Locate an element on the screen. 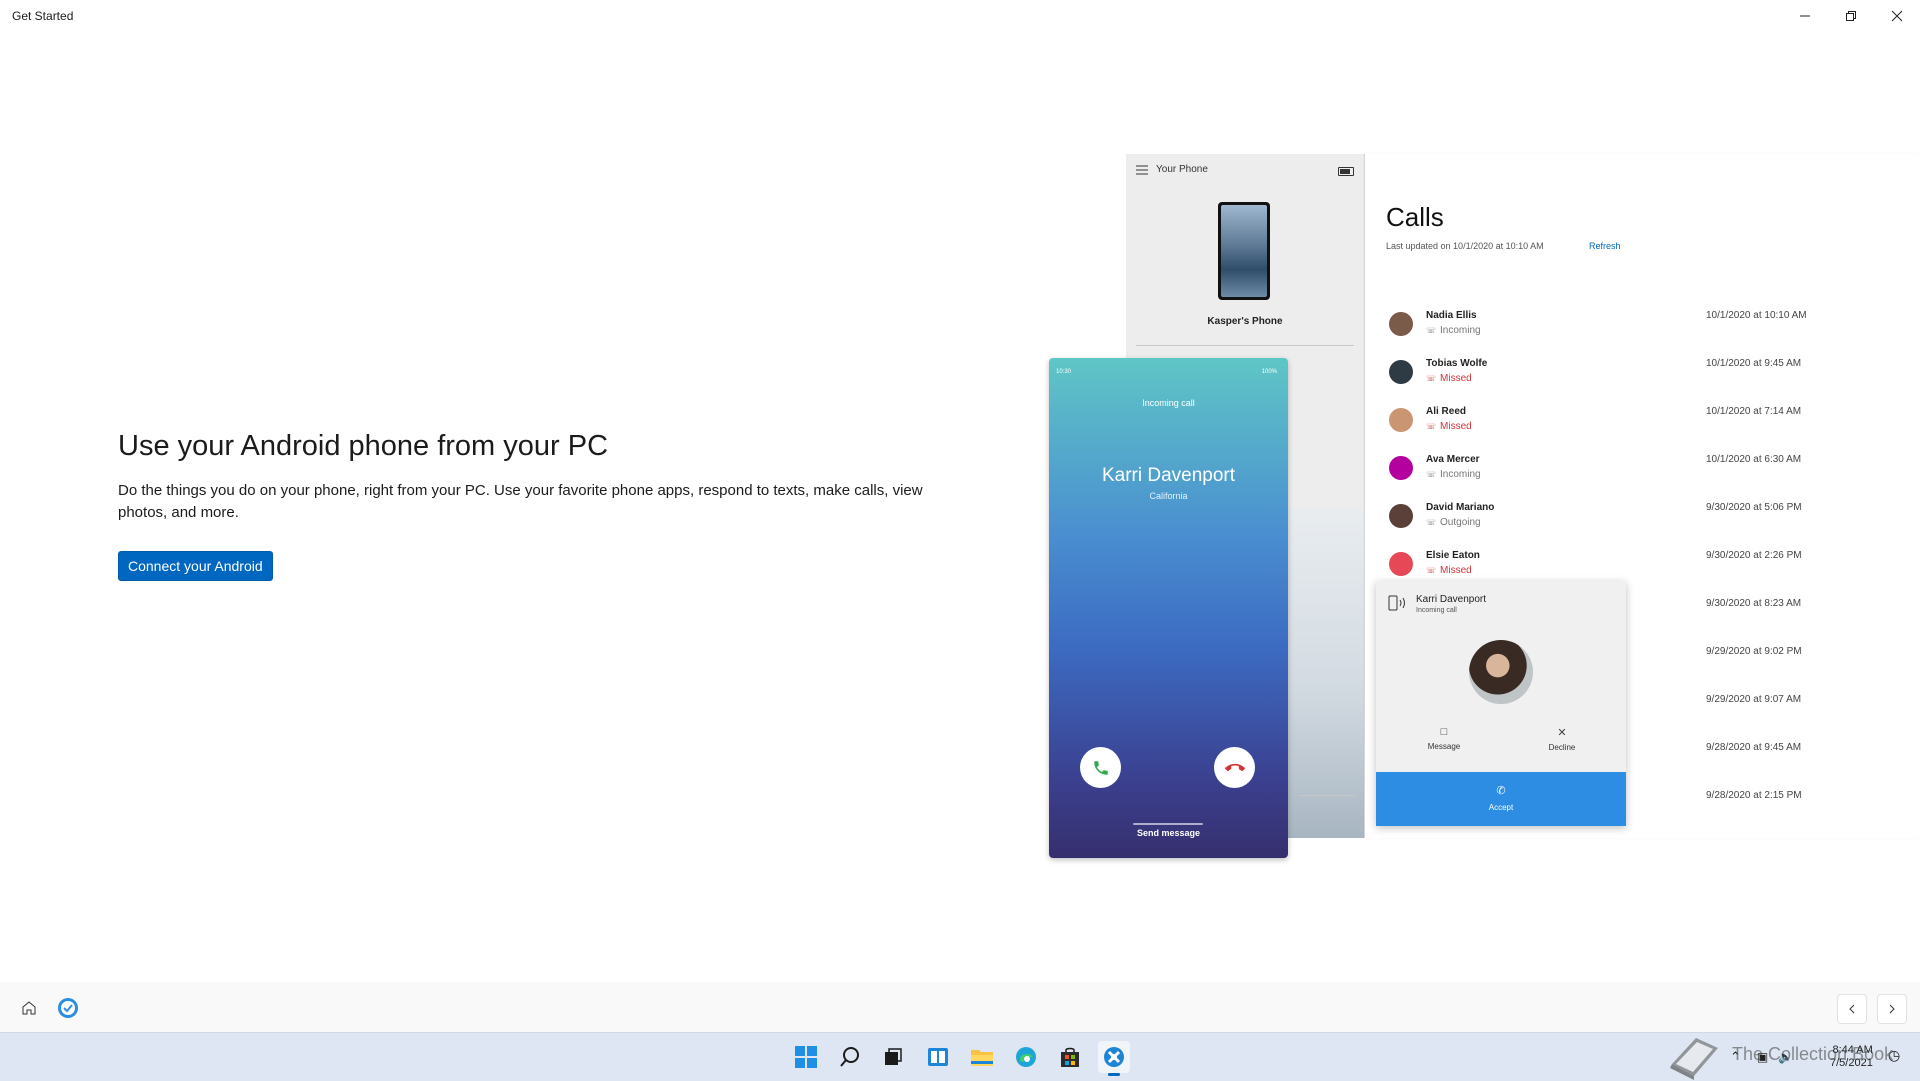 The image size is (1920, 1081). status-time: 10:30 is located at coordinates (1064, 372).